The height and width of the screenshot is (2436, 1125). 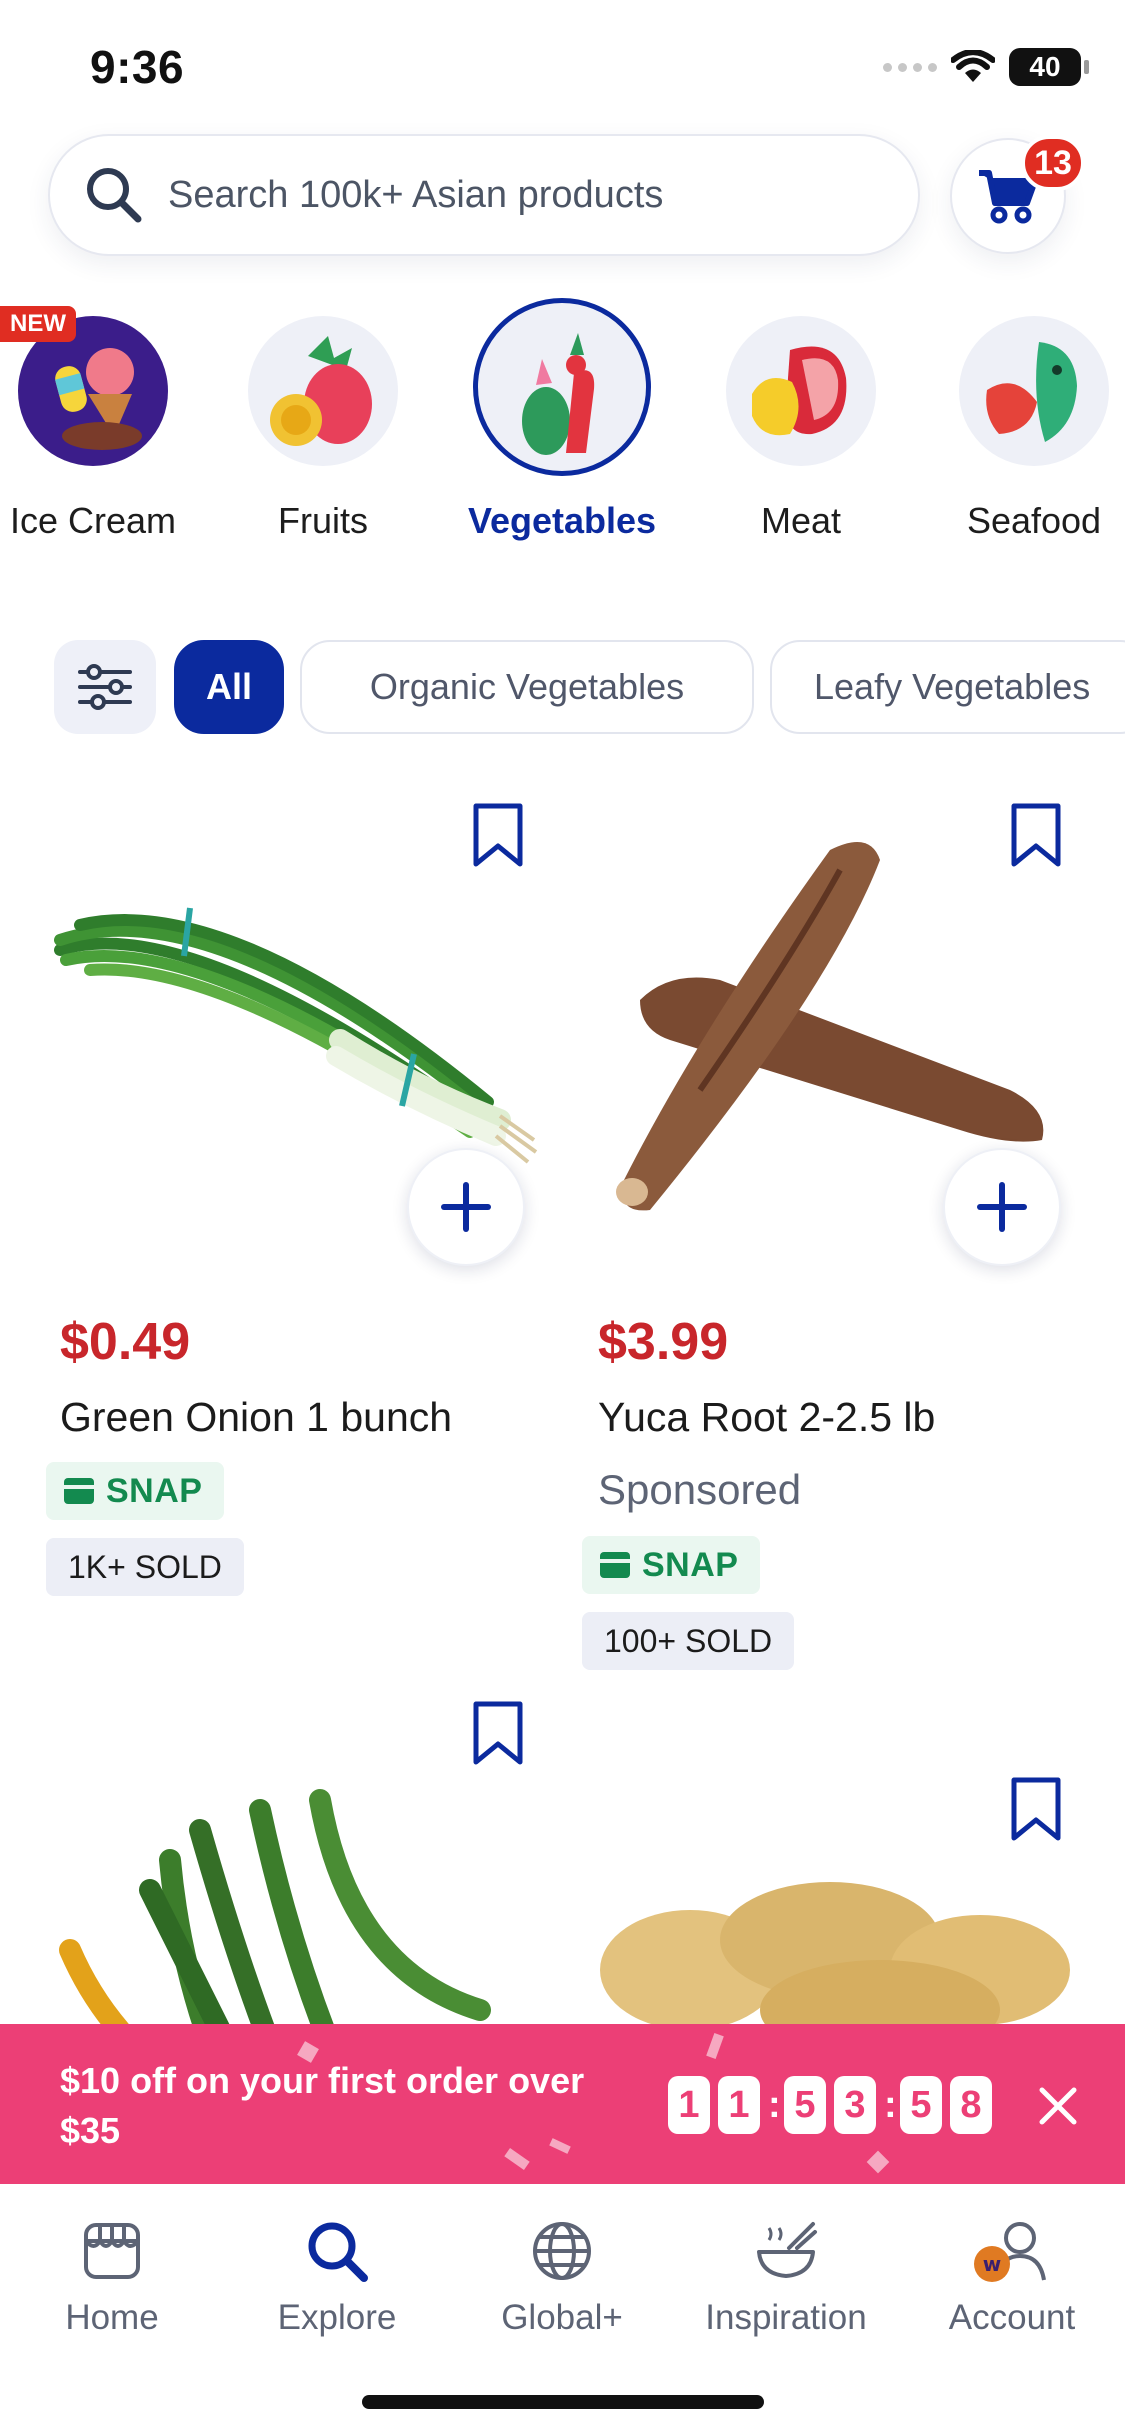 What do you see at coordinates (1010, 2252) in the screenshot?
I see `account-icon: w` at bounding box center [1010, 2252].